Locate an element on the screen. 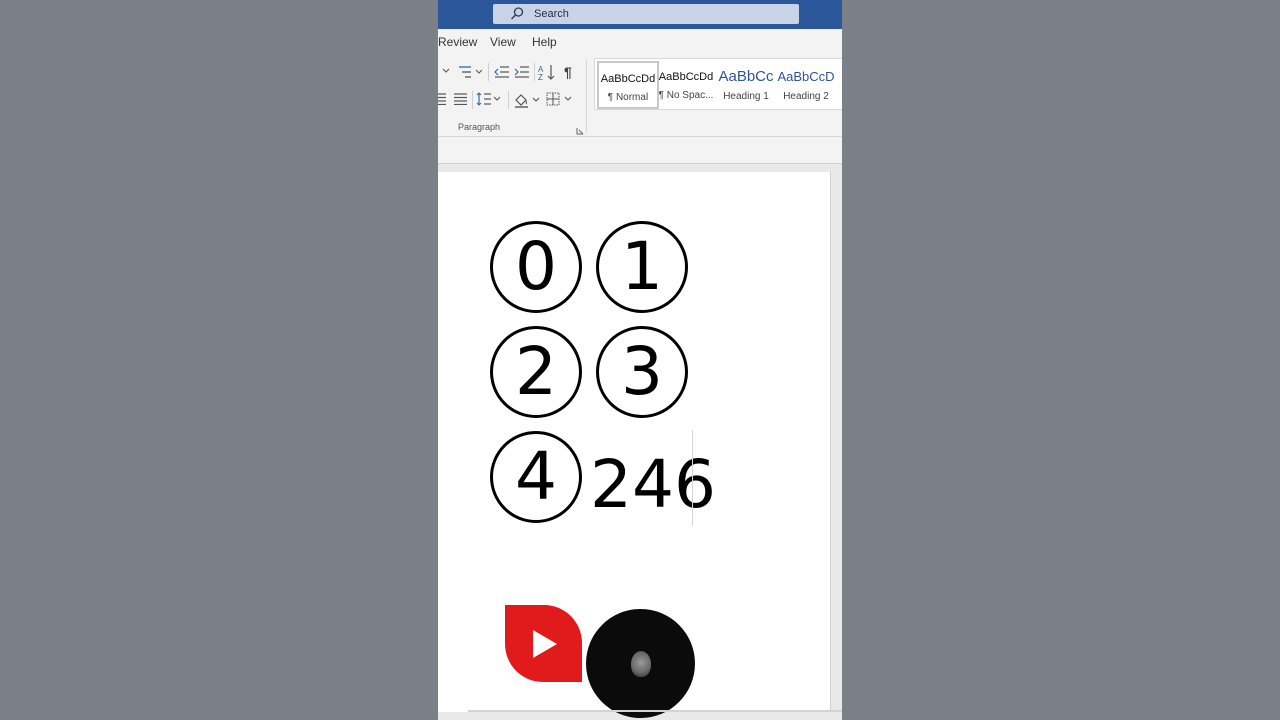 The width and height of the screenshot is (1280, 720). style-heading-2: AaBbCcD Heading 2 is located at coordinates (806, 83).